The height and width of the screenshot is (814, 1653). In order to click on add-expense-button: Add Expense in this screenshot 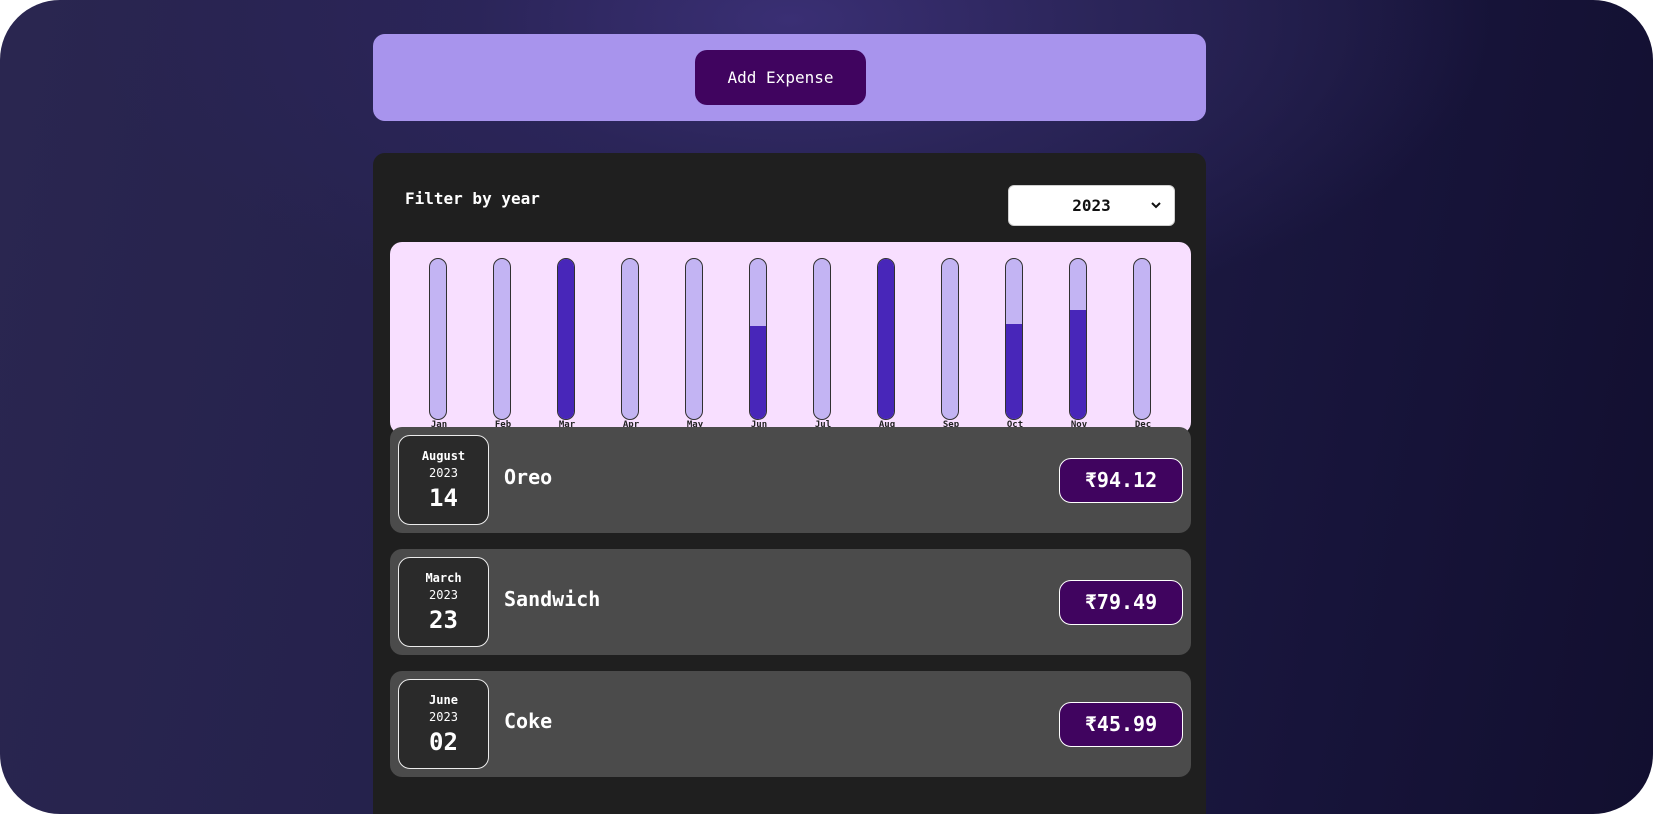, I will do `click(780, 77)`.